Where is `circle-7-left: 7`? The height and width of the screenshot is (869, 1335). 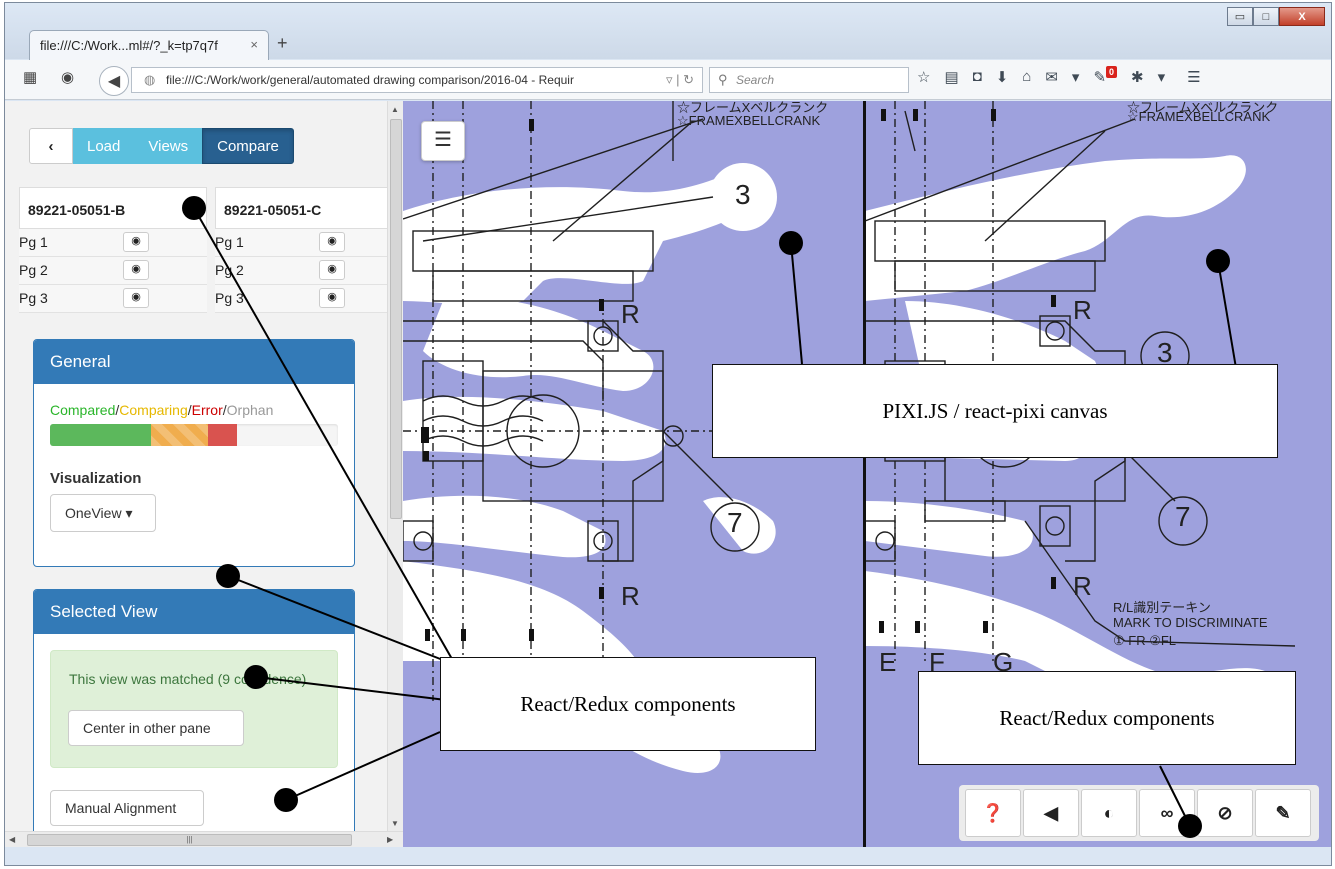
circle-7-left: 7 is located at coordinates (735, 522).